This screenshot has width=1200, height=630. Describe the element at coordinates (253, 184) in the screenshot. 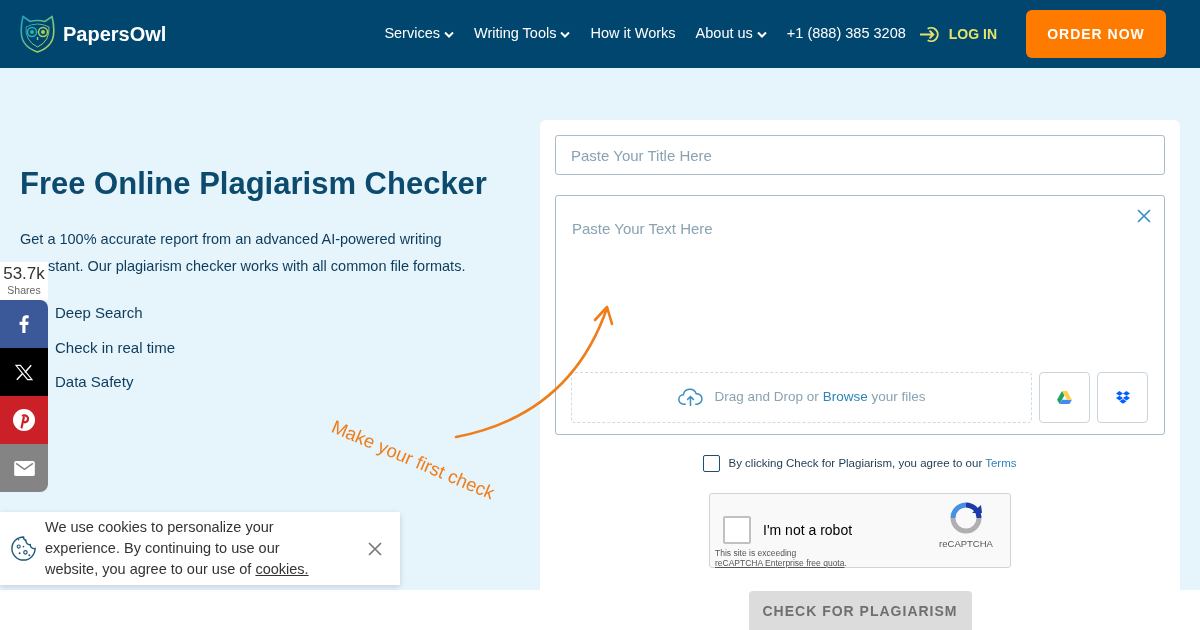

I see `page-heading: Free Online Plagiarism Checker` at that location.